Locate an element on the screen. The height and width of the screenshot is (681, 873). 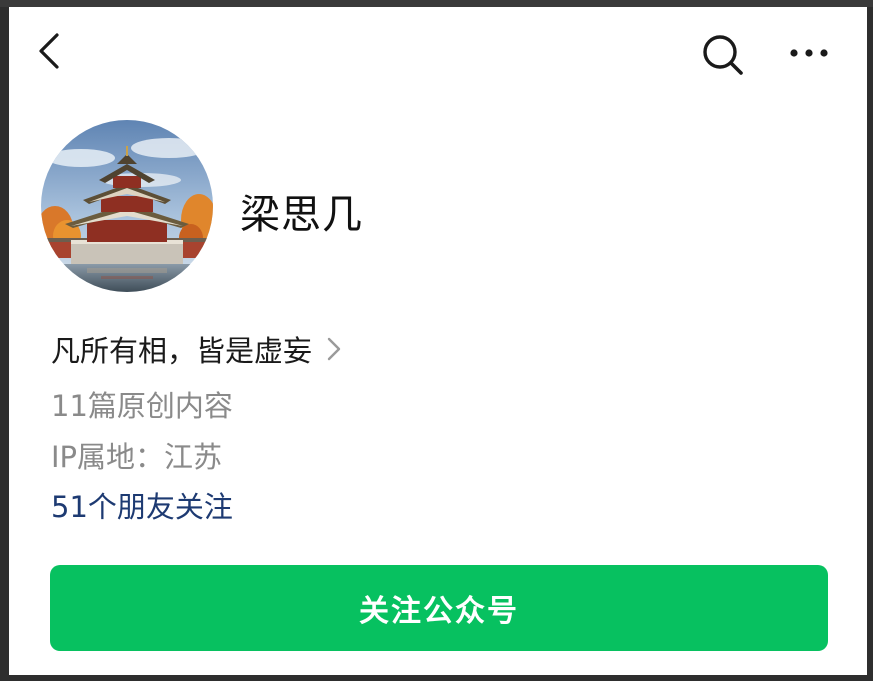
avatar is located at coordinates (127, 206).